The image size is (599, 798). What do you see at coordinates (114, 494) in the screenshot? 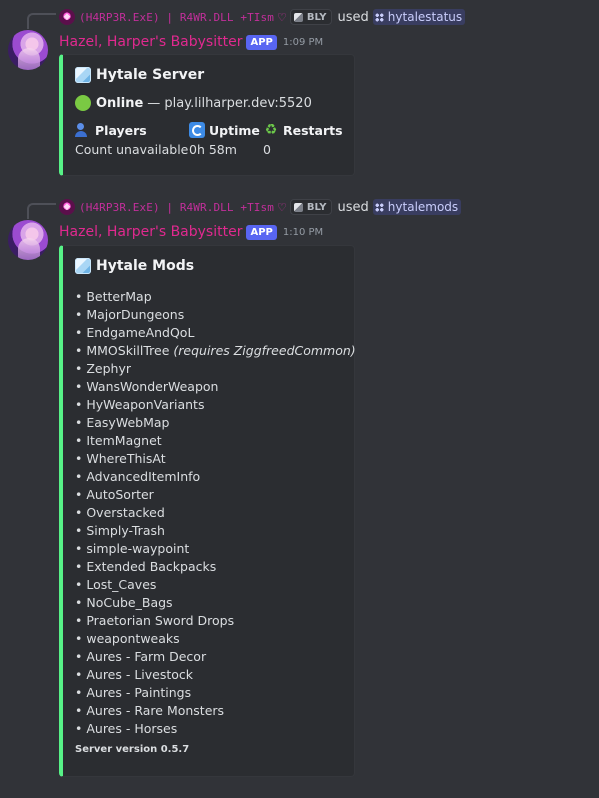
I see `mod-name: • AutoSorter` at bounding box center [114, 494].